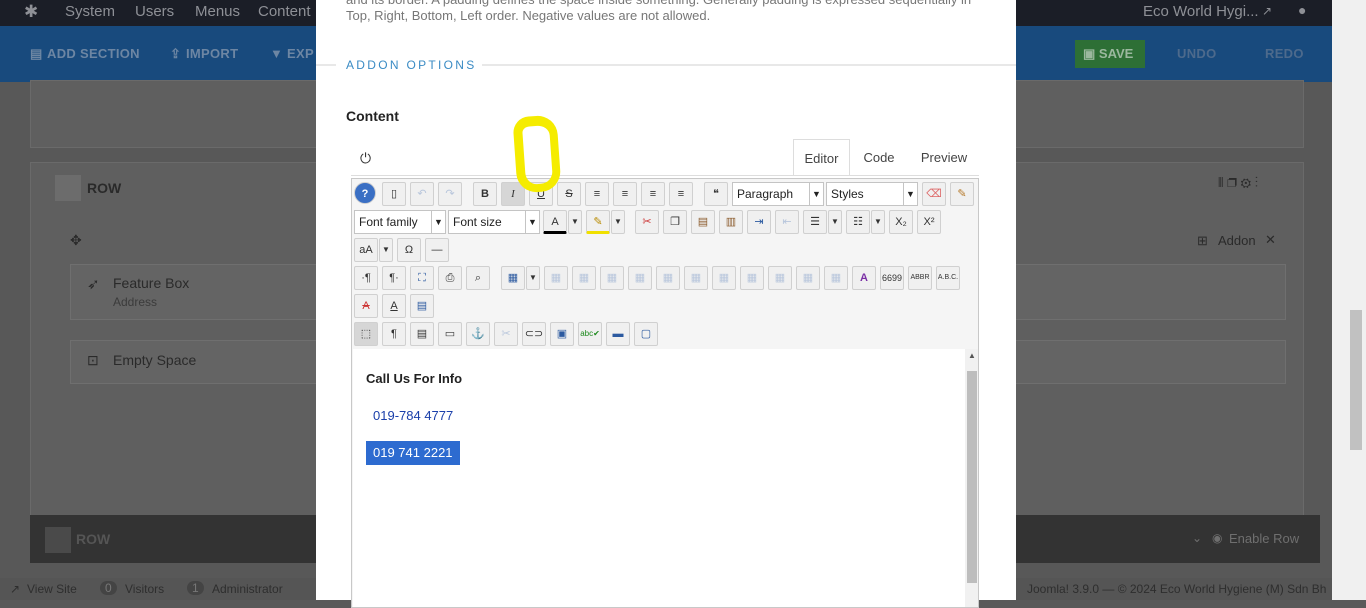 This screenshot has height=608, width=1366. Describe the element at coordinates (1302, 10) in the screenshot. I see `user-icon: ●` at that location.